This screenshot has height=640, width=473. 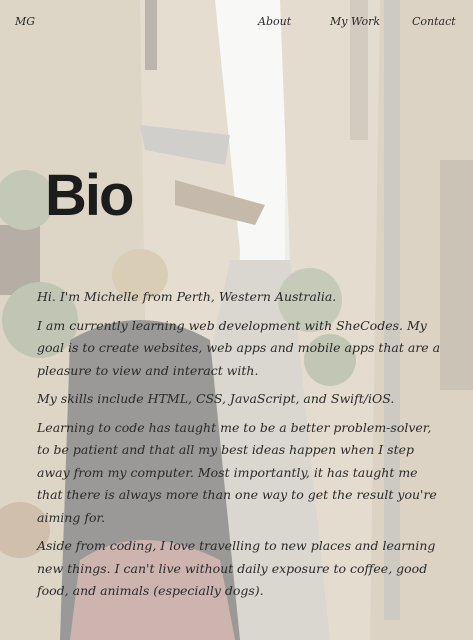 I want to click on nav-link-about: About, so click(x=274, y=21).